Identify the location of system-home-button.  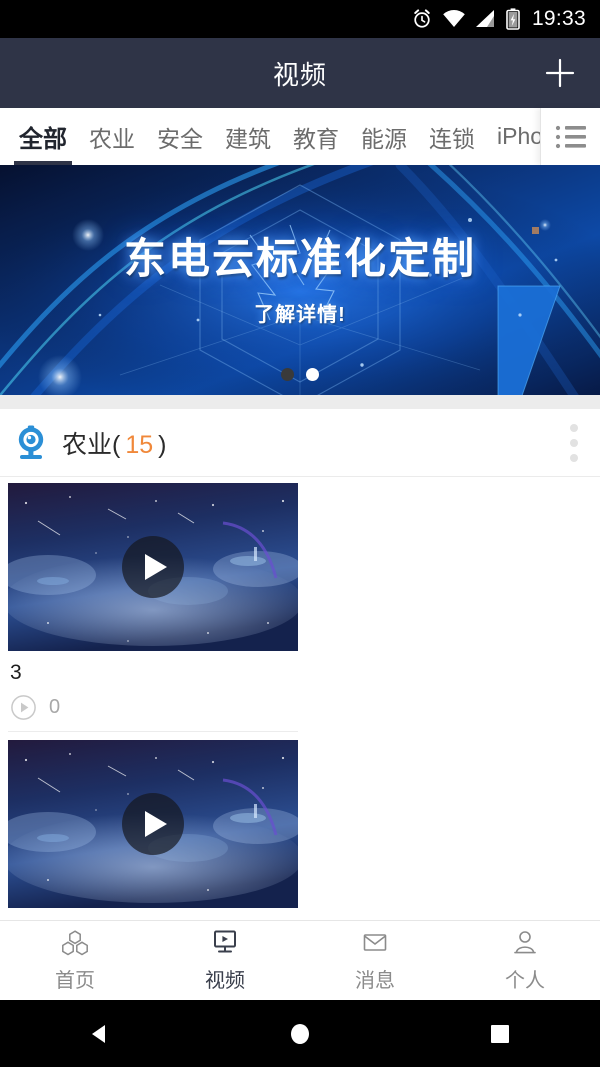
(300, 1033).